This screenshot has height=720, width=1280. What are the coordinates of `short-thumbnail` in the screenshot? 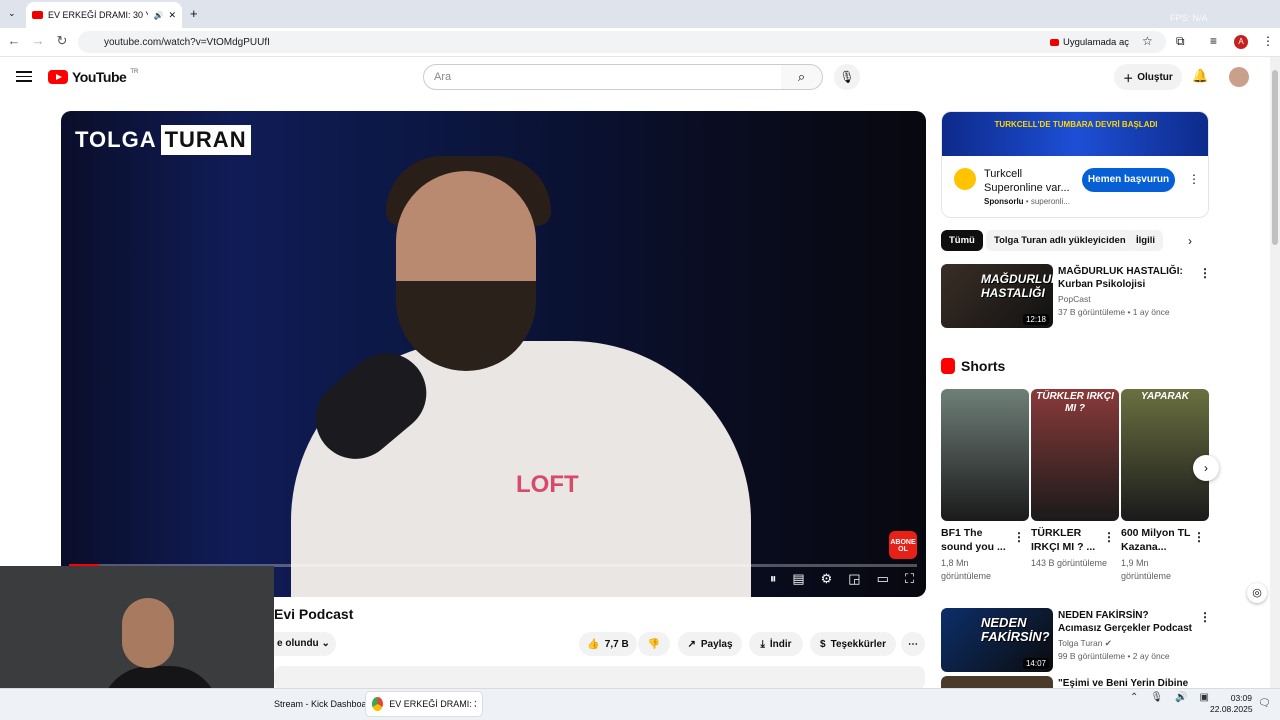 It's located at (985, 455).